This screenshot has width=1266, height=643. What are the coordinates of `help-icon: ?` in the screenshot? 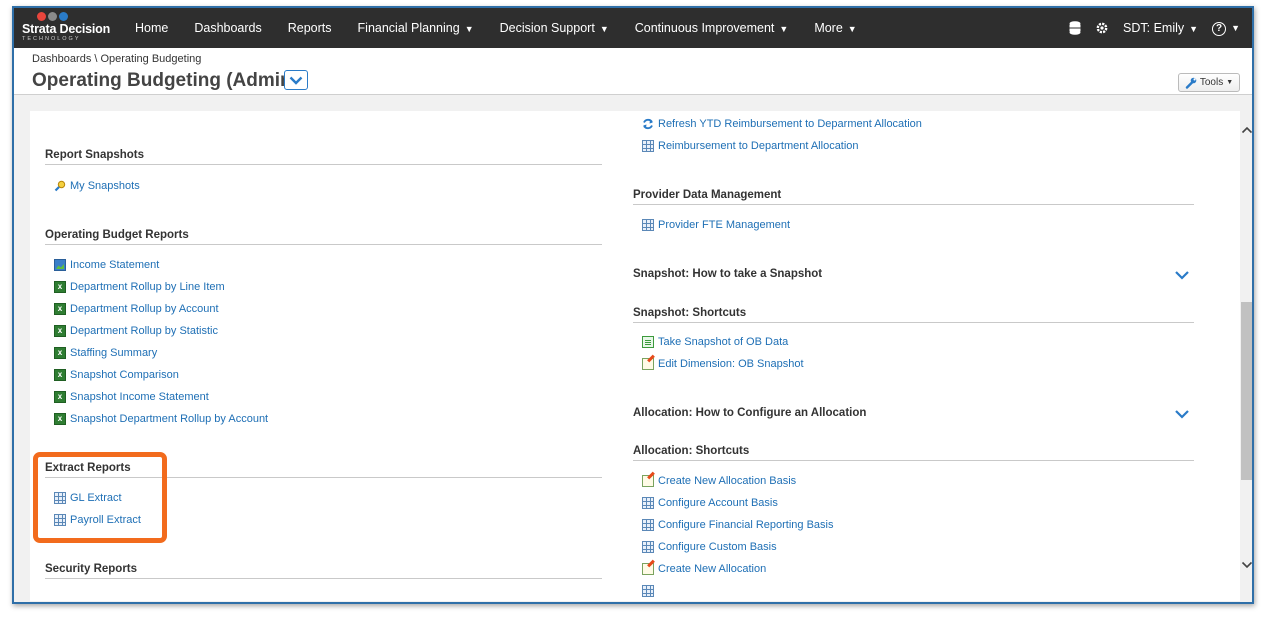 It's located at (1219, 29).